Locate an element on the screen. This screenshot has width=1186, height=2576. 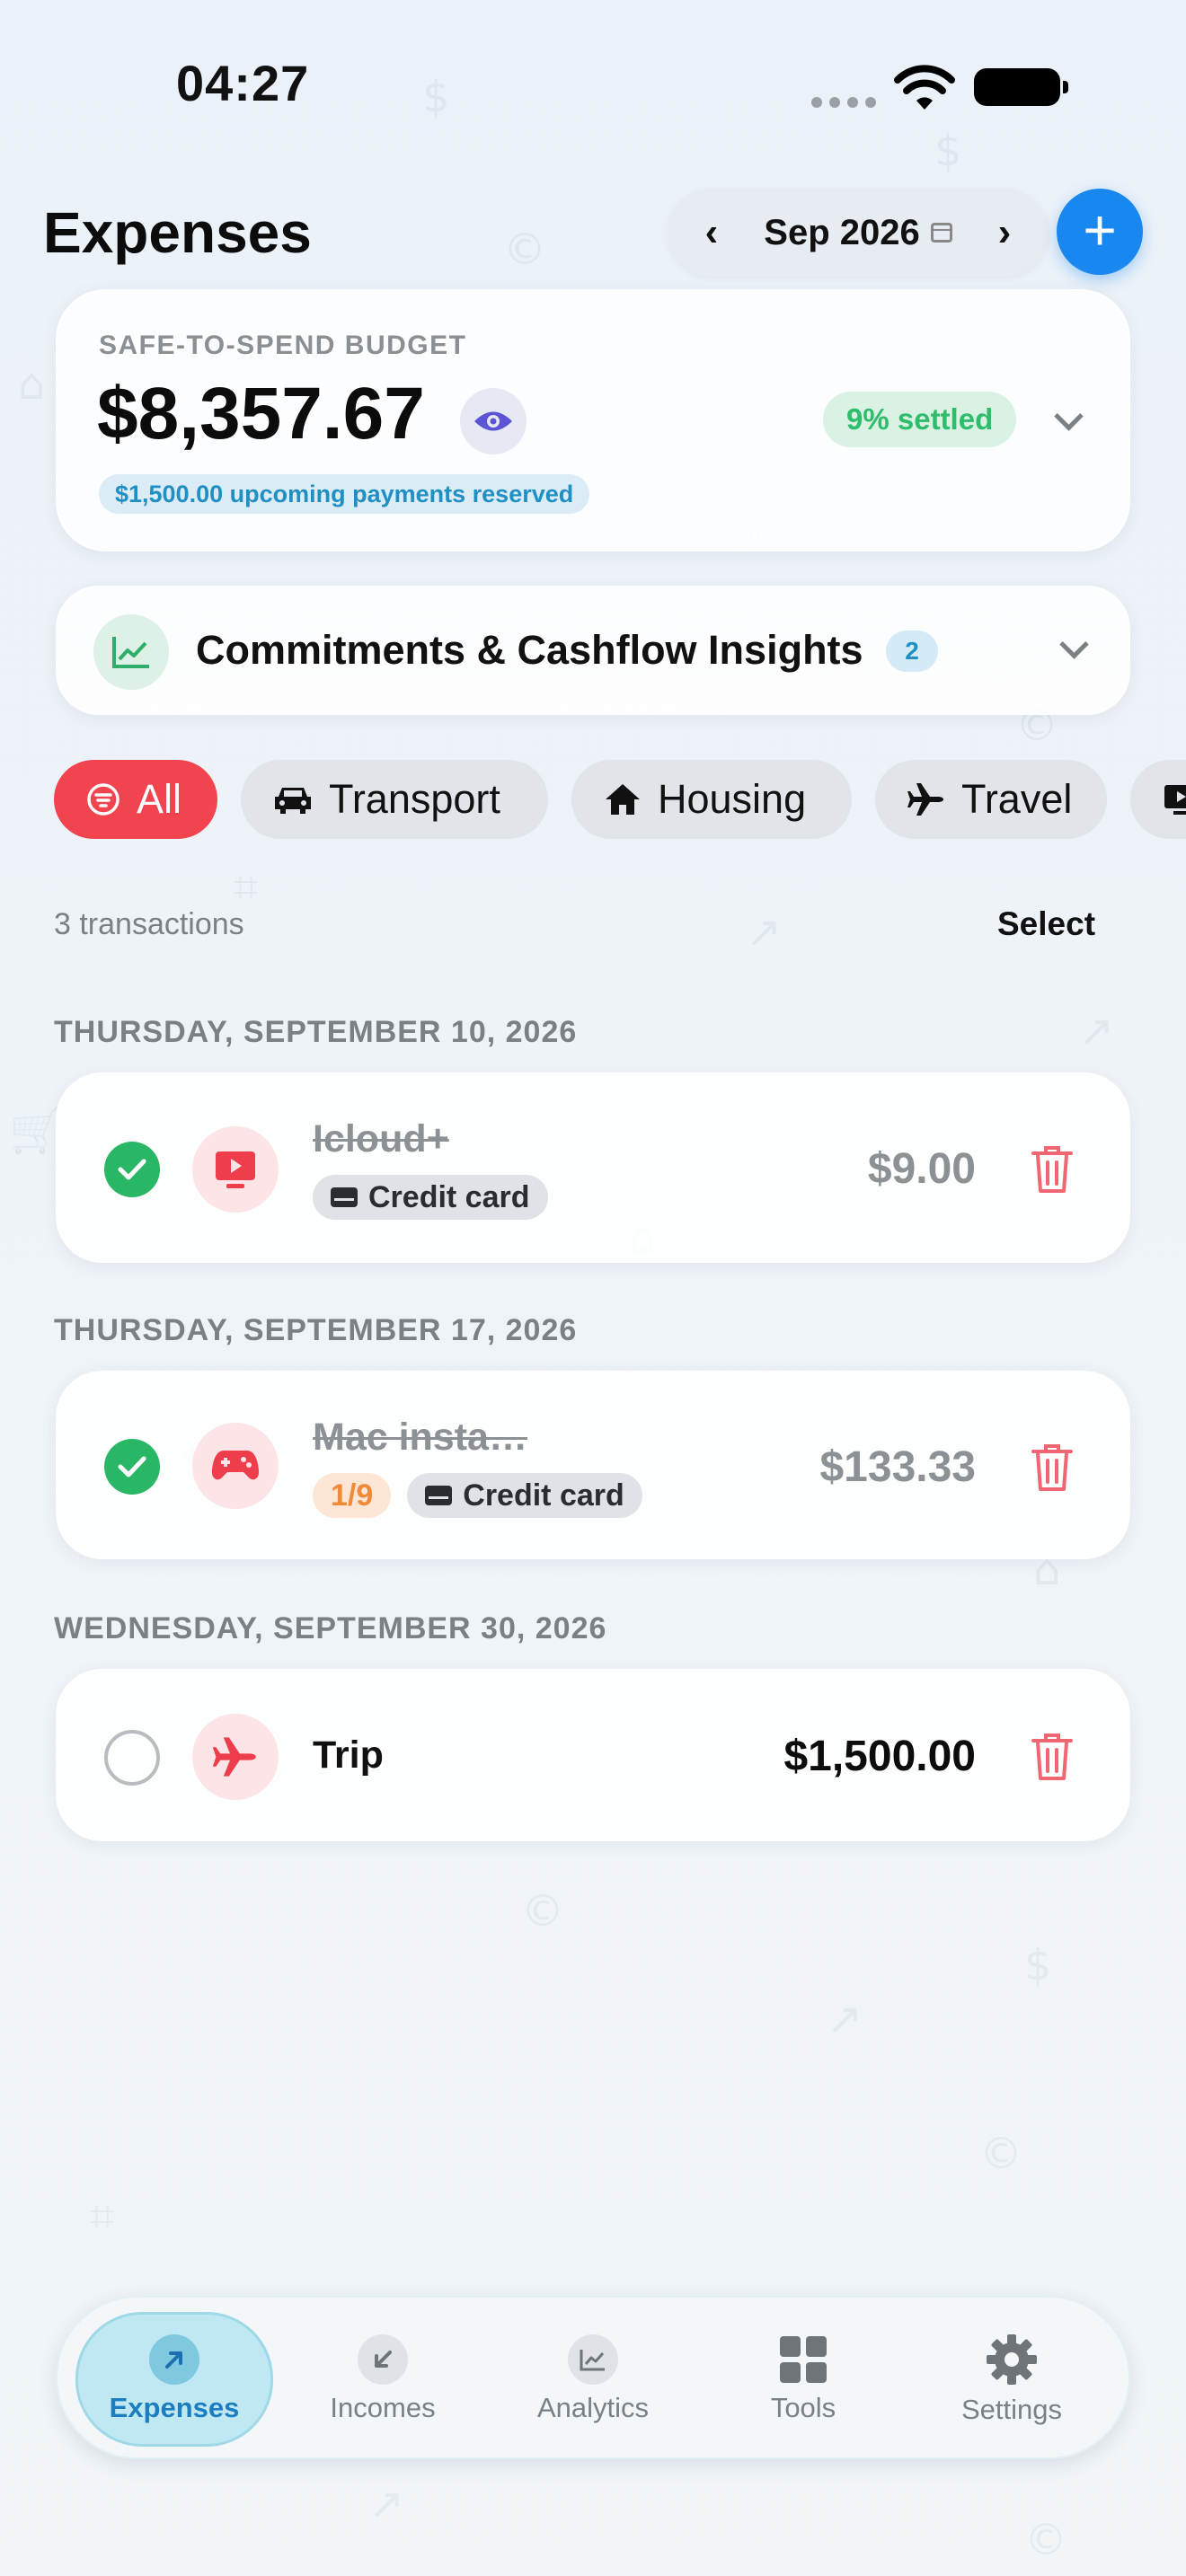
transaction-row: Mac insta… 1/9 Credit card $133.33 is located at coordinates (593, 1465).